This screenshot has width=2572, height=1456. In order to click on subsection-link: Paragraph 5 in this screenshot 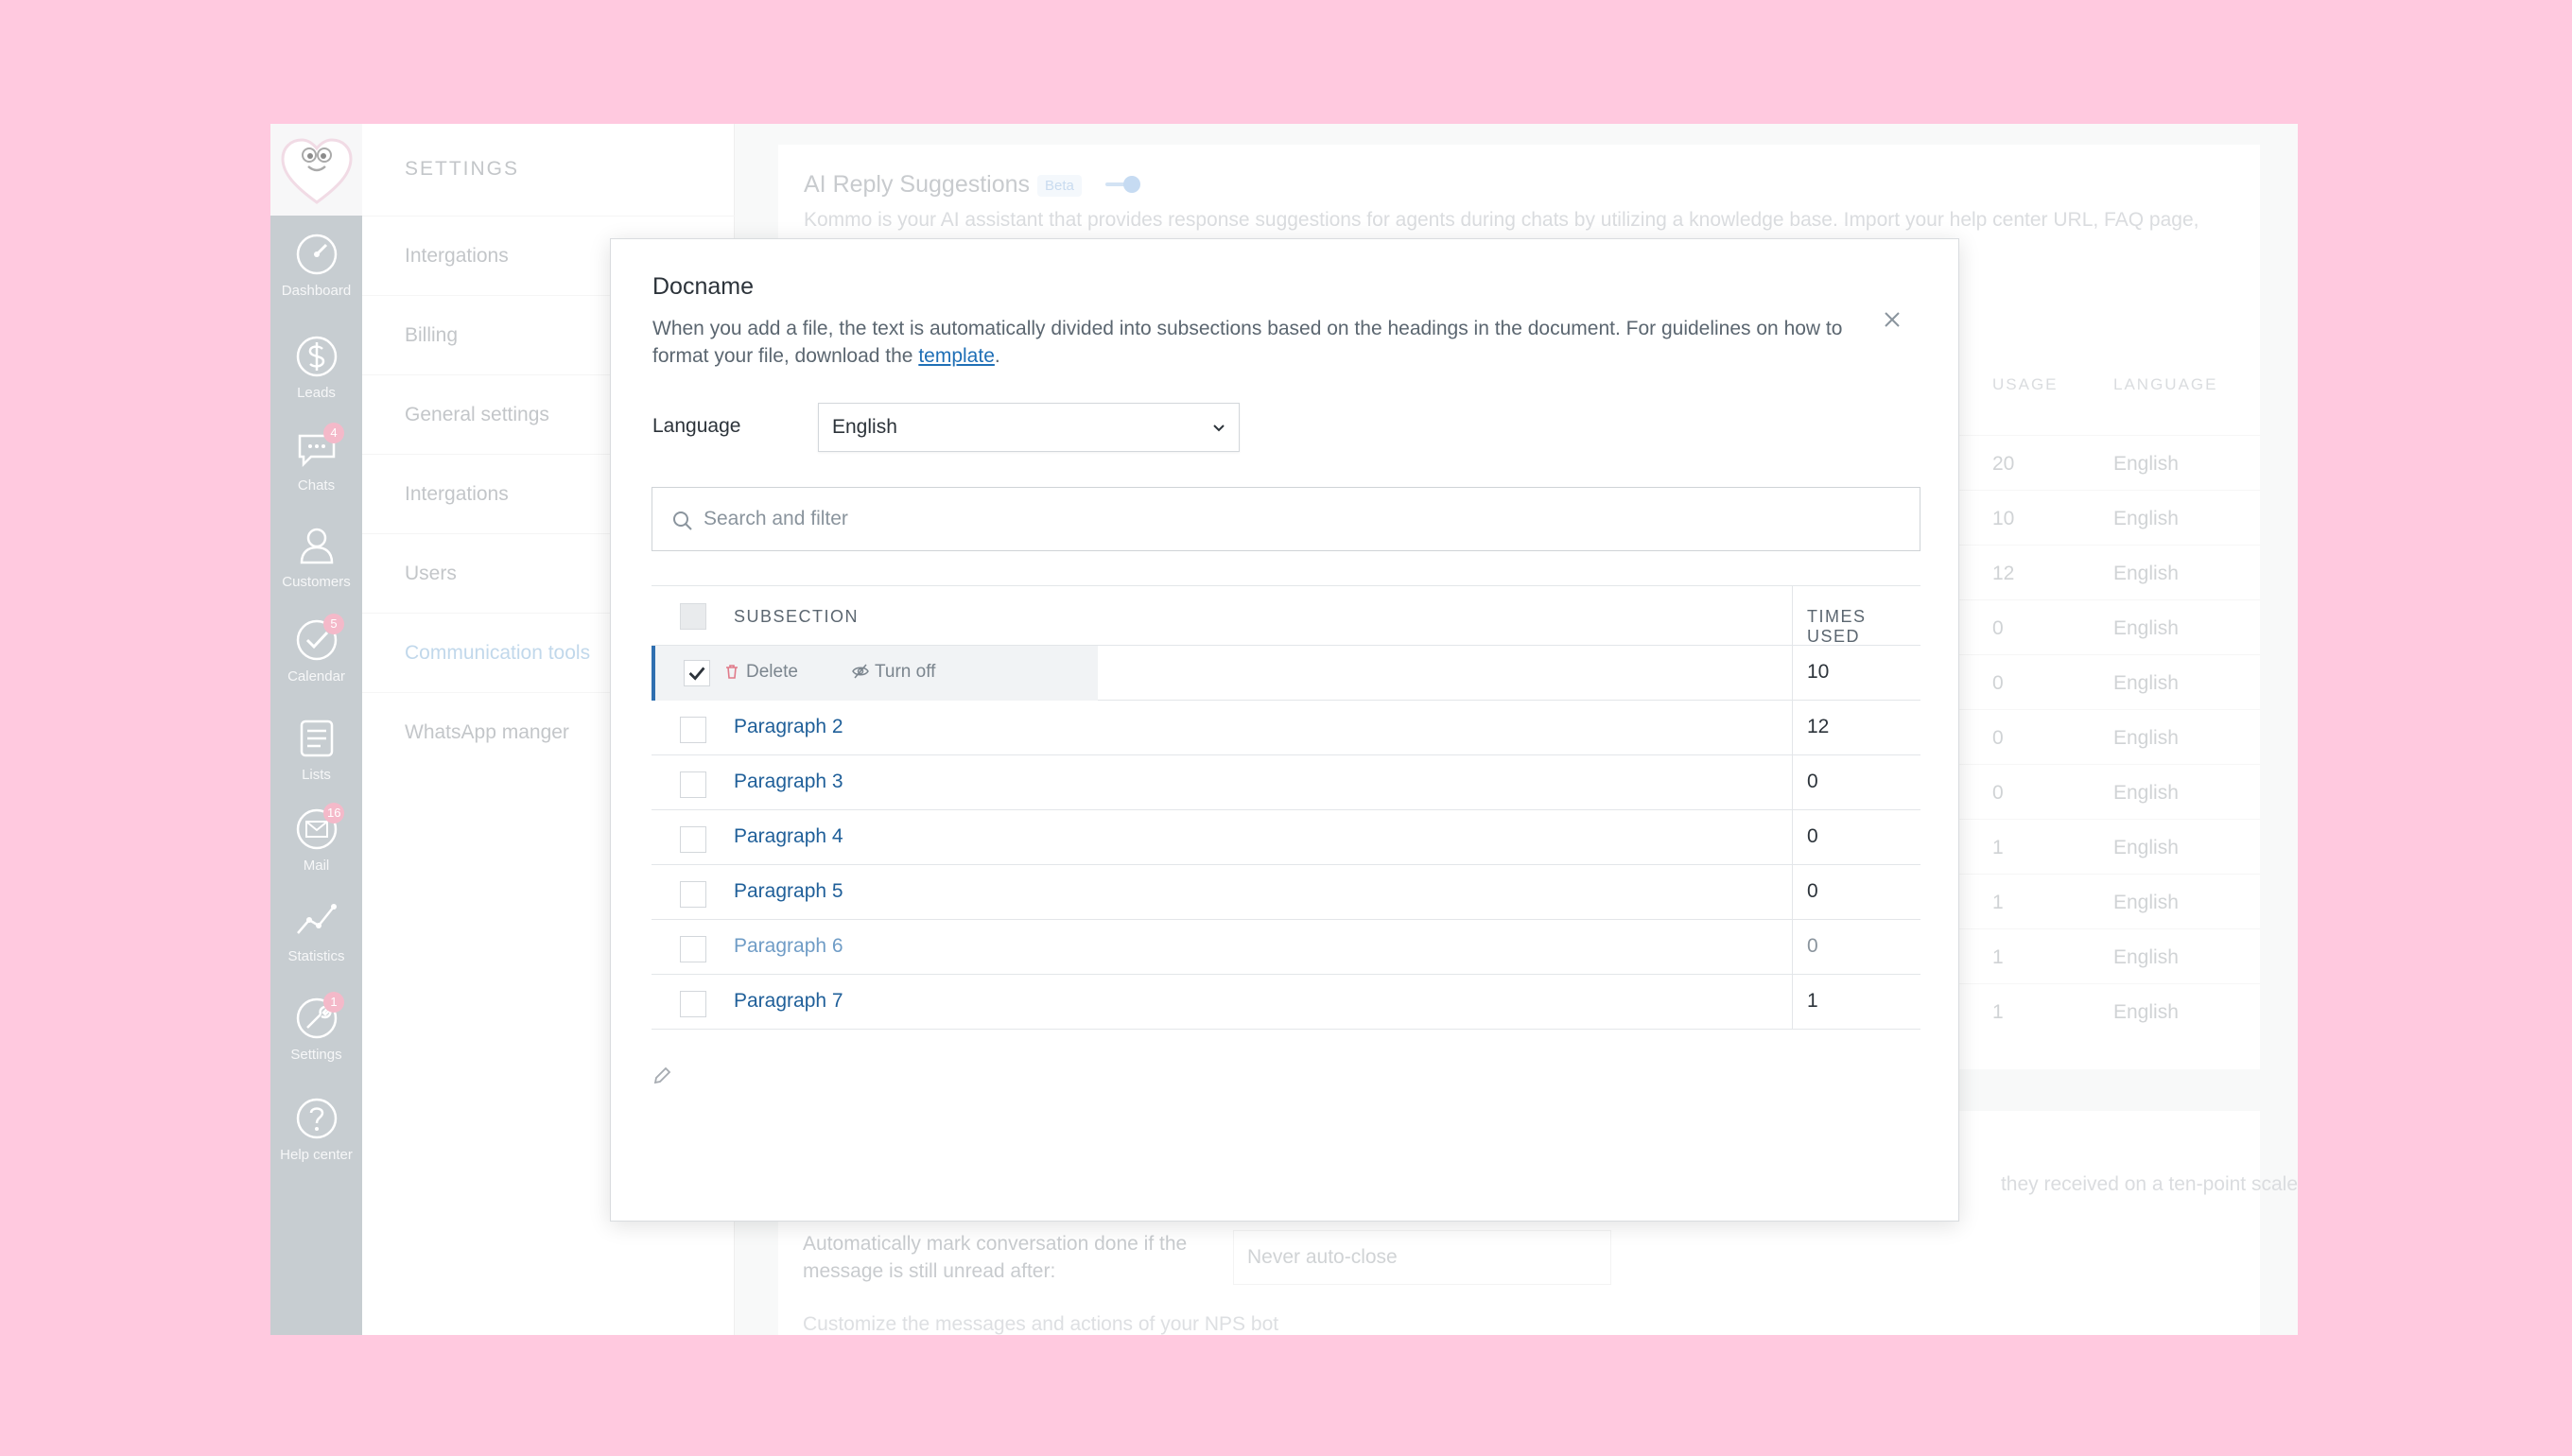, I will do `click(788, 891)`.